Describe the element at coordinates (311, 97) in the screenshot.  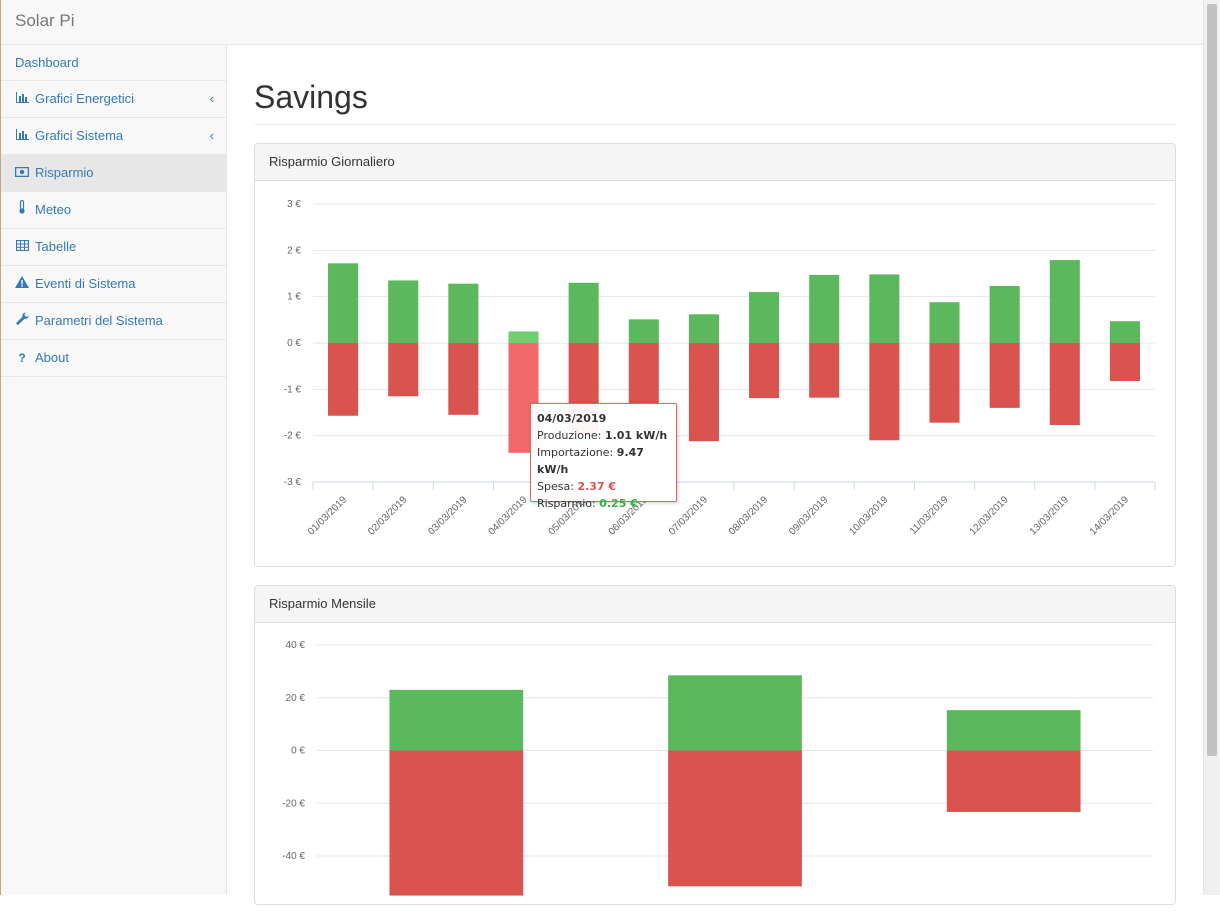
I see `page-title: Savings` at that location.